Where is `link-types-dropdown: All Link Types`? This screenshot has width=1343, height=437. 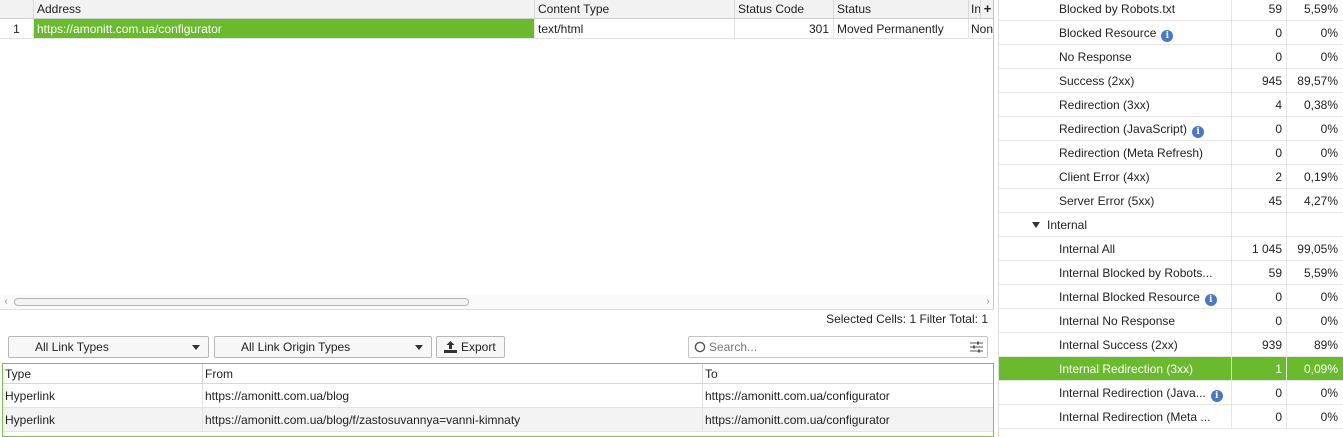 link-types-dropdown: All Link Types is located at coordinates (108, 347).